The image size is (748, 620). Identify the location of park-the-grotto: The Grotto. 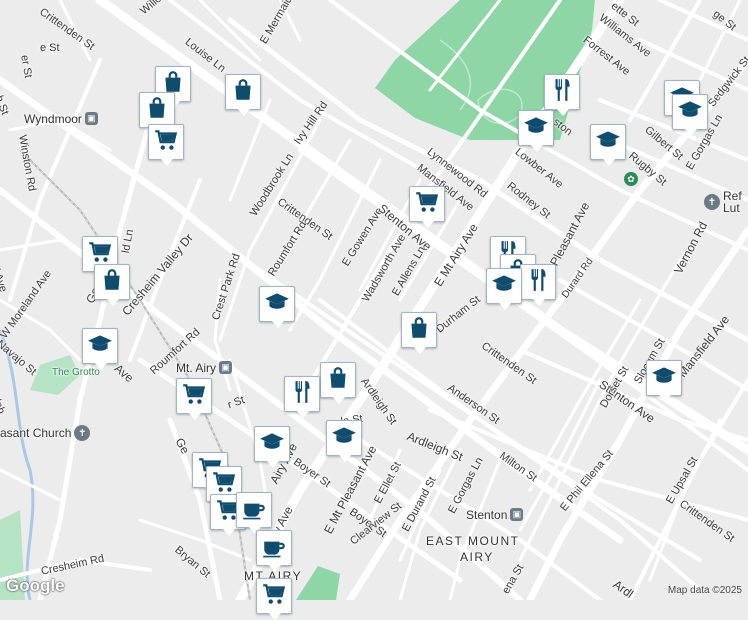
(76, 372).